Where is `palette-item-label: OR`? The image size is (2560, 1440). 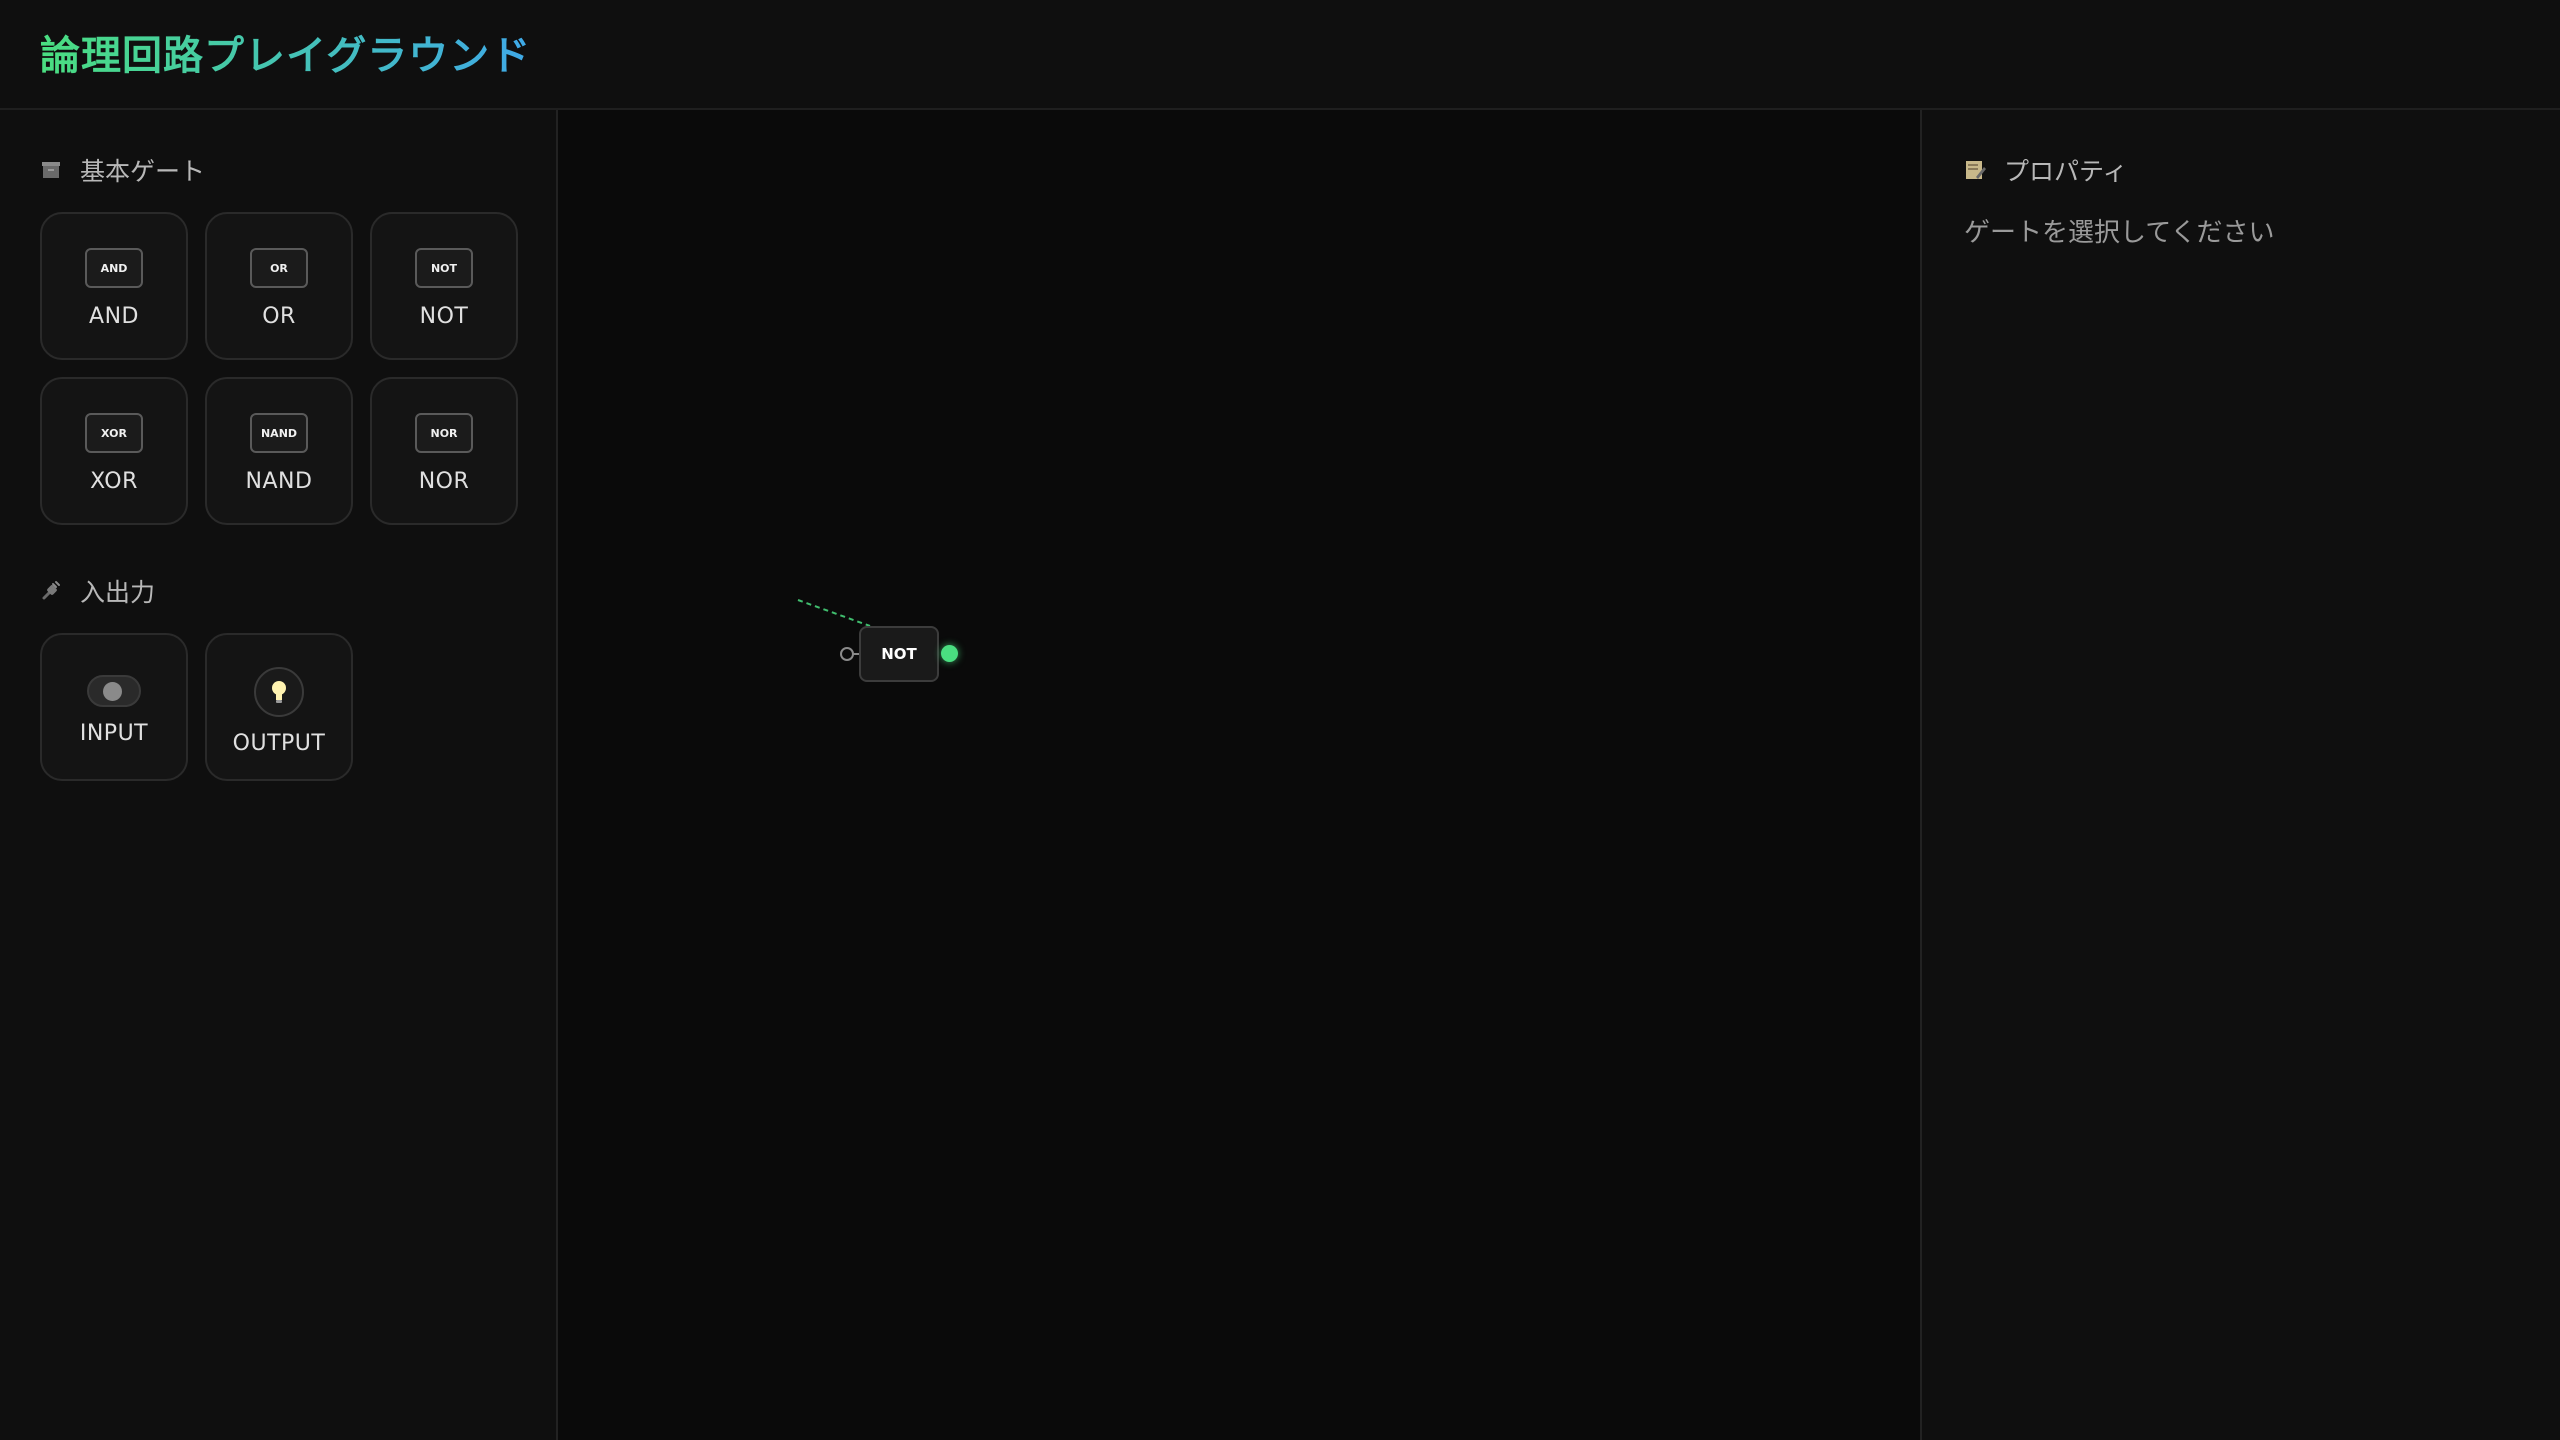 palette-item-label: OR is located at coordinates (279, 316).